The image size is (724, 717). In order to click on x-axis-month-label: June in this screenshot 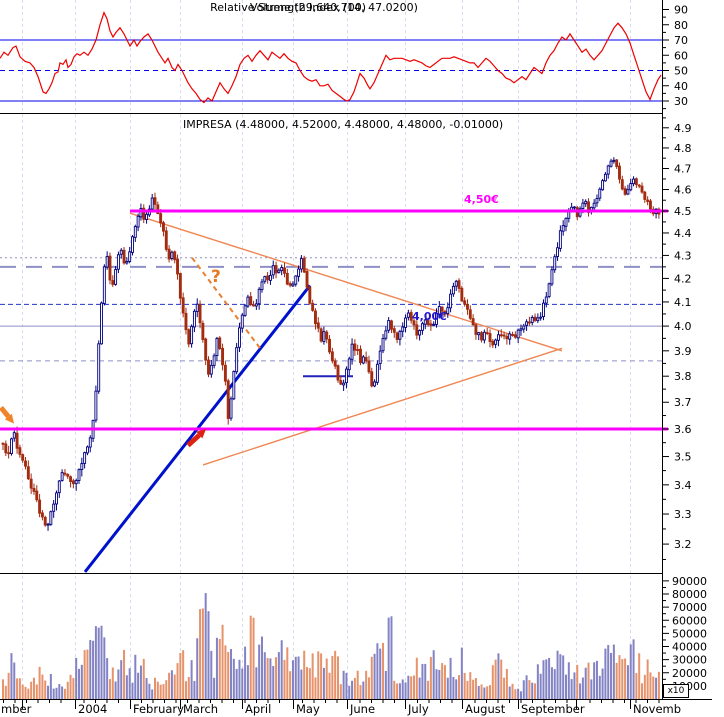, I will do `click(362, 709)`.